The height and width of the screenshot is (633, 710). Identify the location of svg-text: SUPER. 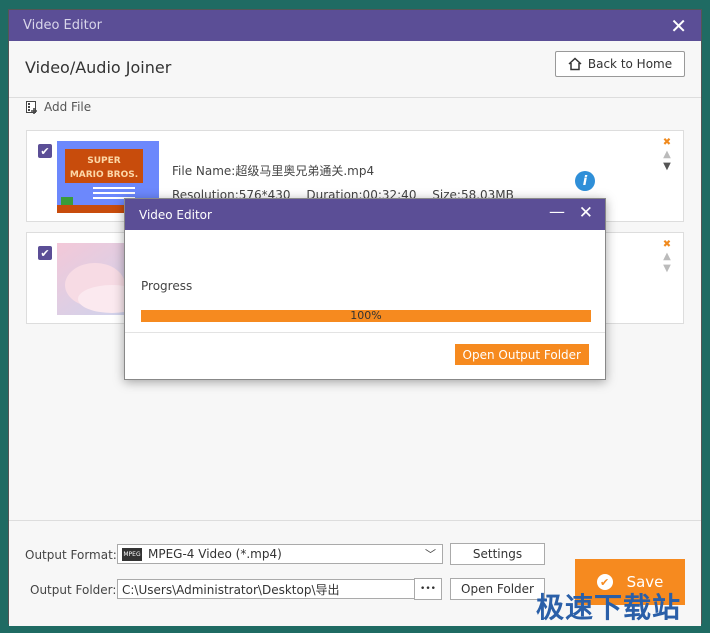
(104, 161).